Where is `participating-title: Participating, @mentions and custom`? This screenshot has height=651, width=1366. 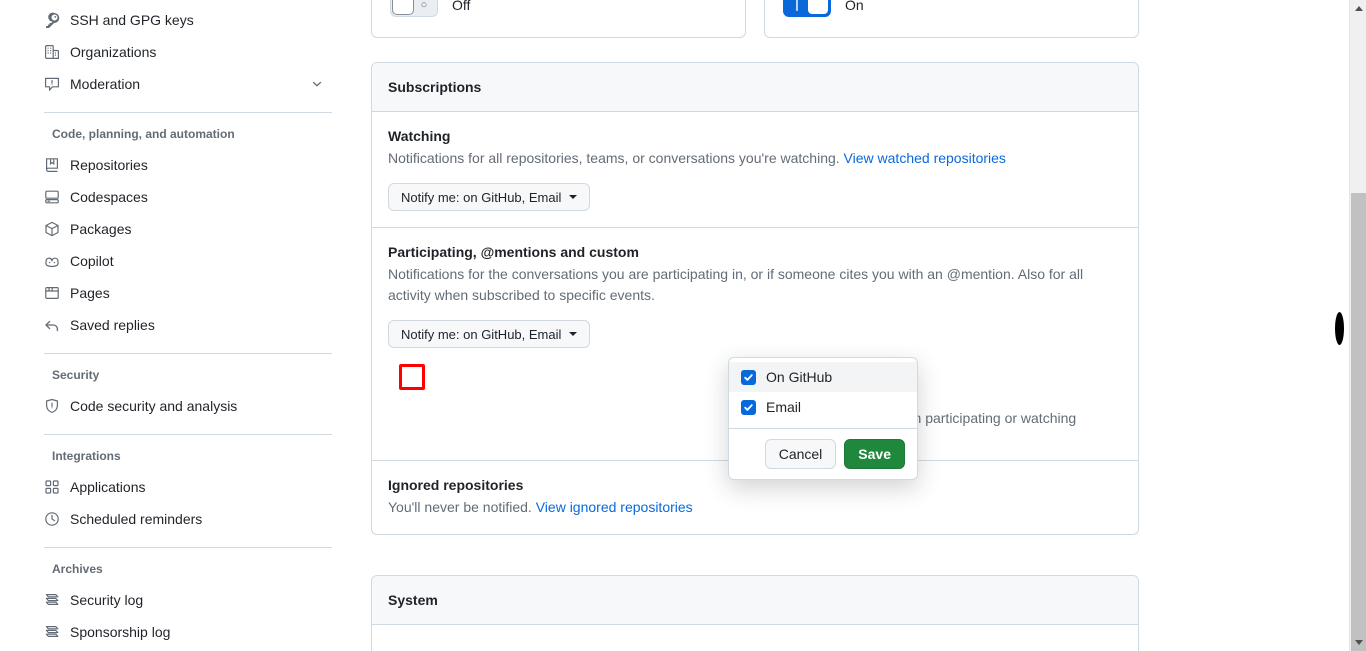
participating-title: Participating, @mentions and custom is located at coordinates (513, 252).